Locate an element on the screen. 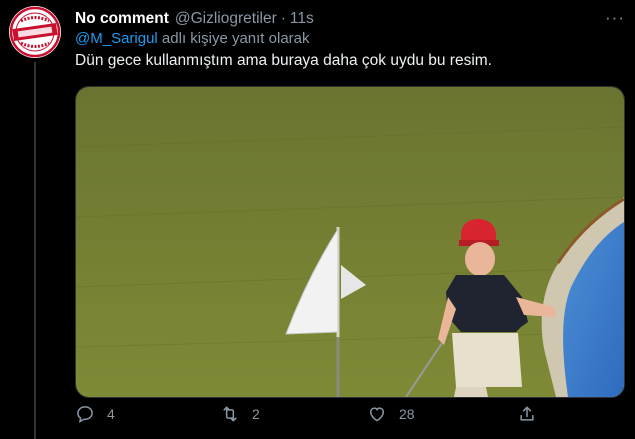  avatar is located at coordinates (35, 32).